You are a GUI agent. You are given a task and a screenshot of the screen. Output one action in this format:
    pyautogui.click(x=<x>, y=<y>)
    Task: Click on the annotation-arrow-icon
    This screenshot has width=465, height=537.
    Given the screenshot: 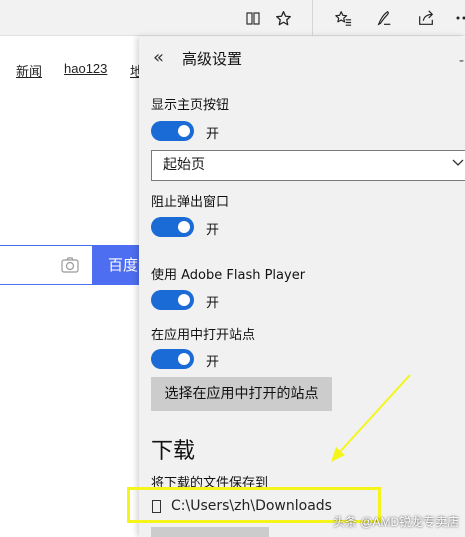 What is the action you would take?
    pyautogui.click(x=371, y=418)
    